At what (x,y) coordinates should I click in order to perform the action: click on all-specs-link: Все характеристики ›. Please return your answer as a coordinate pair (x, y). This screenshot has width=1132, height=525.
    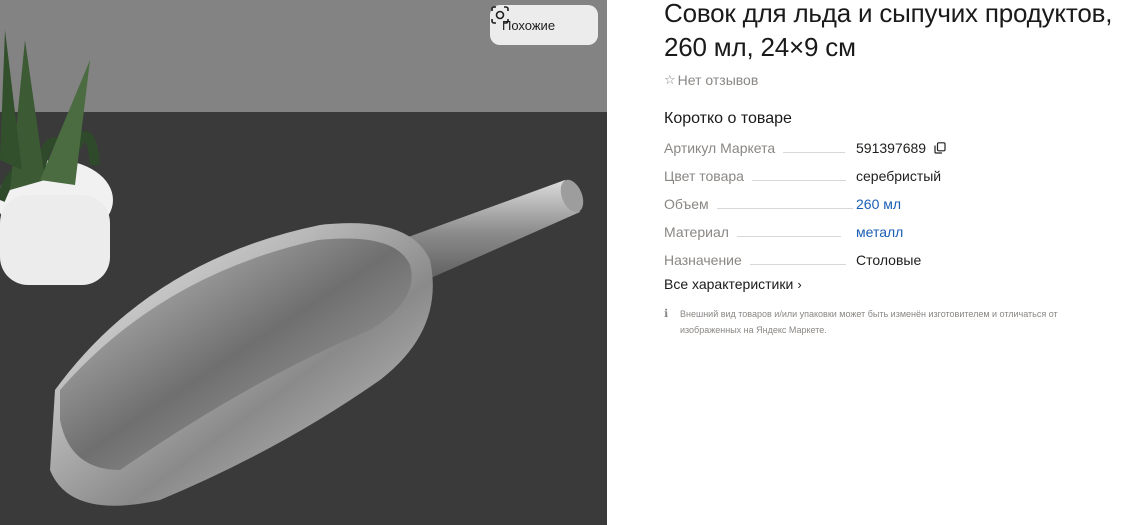
    Looking at the image, I should click on (733, 284).